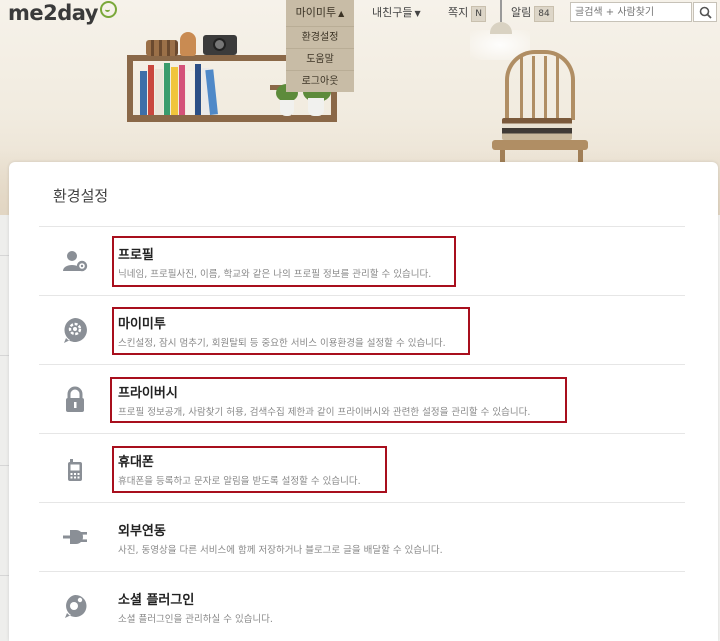  I want to click on alarm-badge: 84, so click(544, 14).